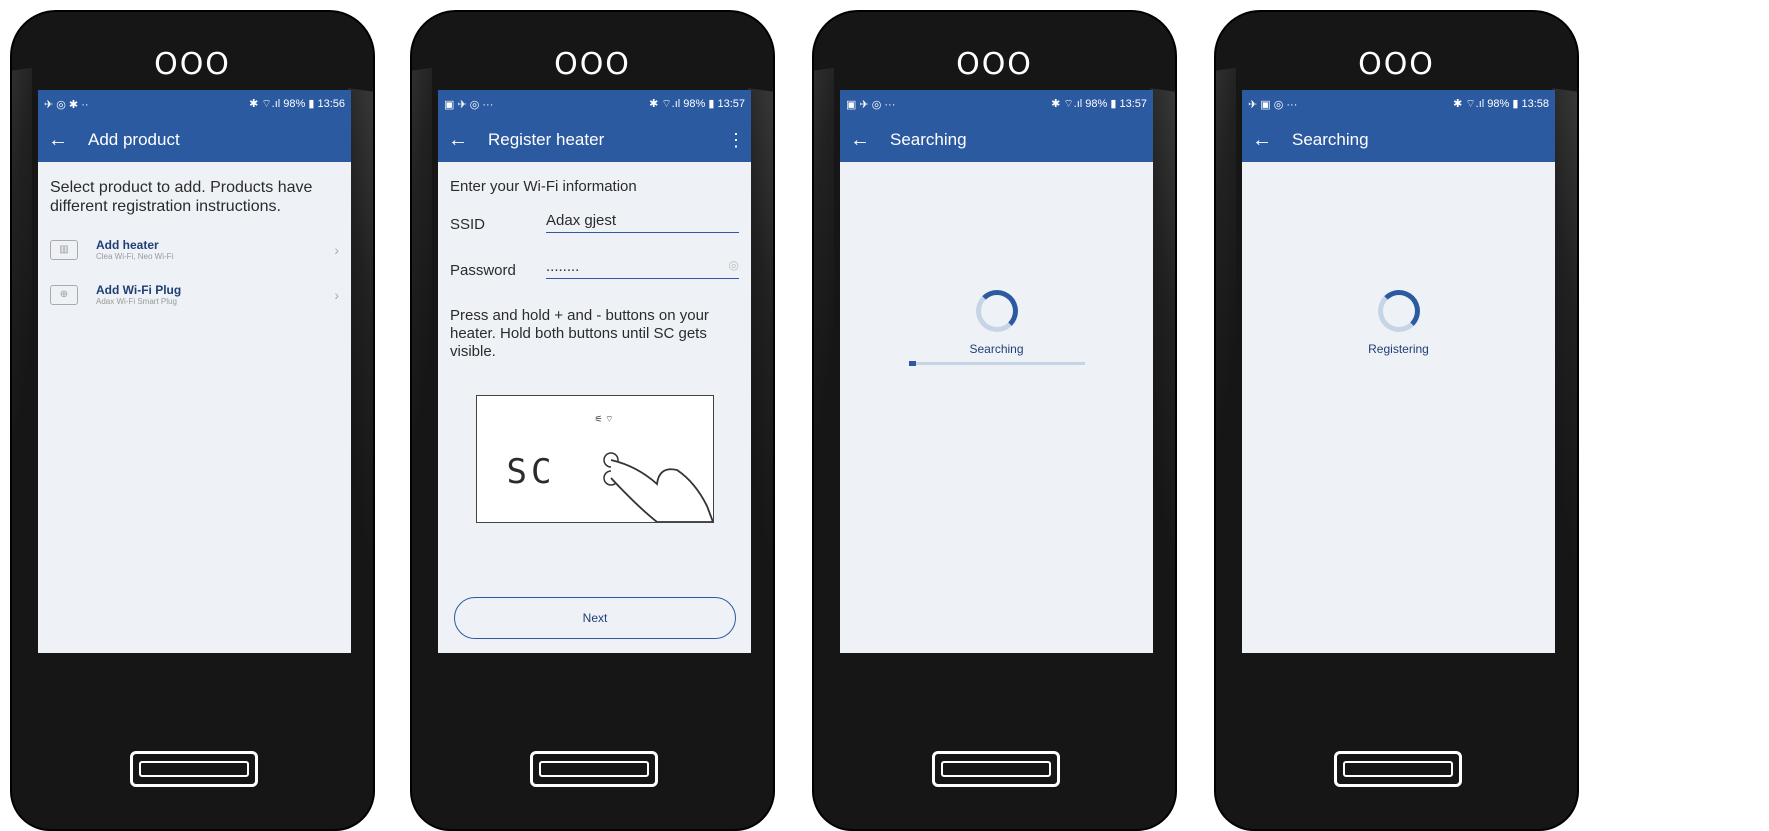 The image size is (1769, 831). Describe the element at coordinates (546, 139) in the screenshot. I see `page-title: Register heater` at that location.